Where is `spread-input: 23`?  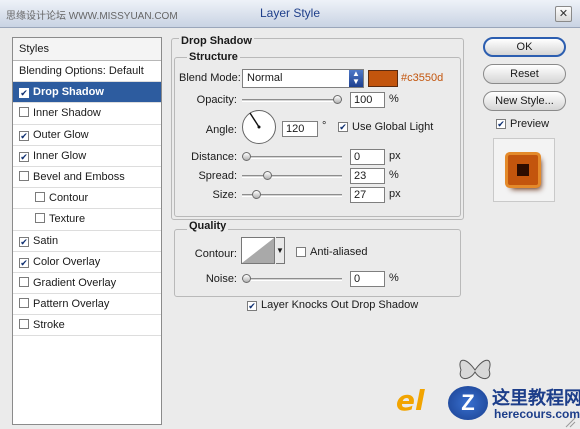
spread-input: 23 is located at coordinates (367, 176).